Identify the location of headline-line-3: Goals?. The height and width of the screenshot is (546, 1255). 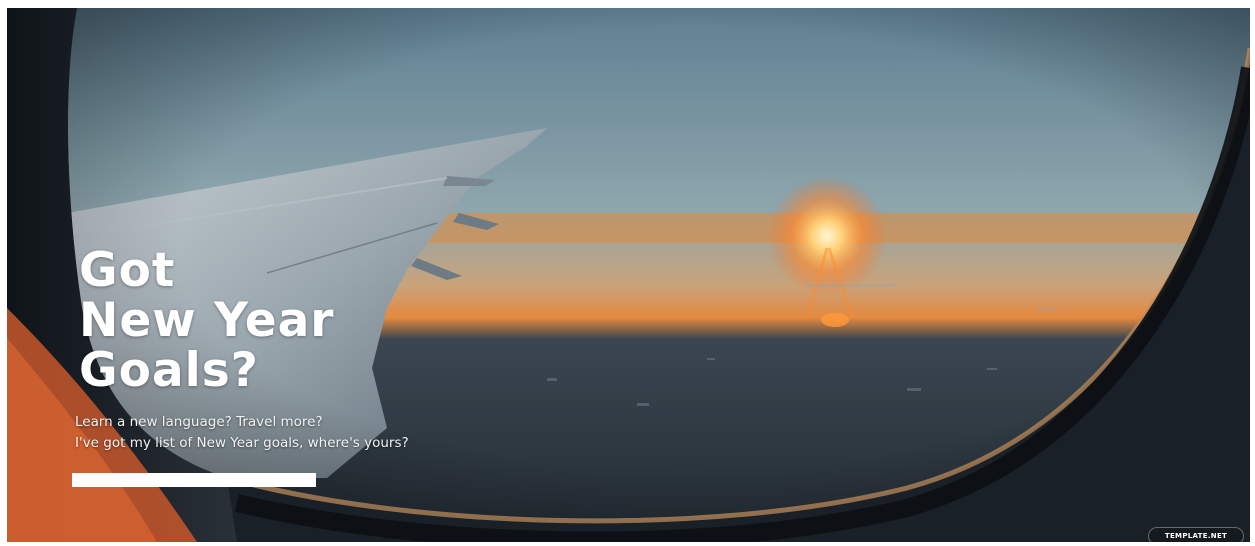
(169, 370).